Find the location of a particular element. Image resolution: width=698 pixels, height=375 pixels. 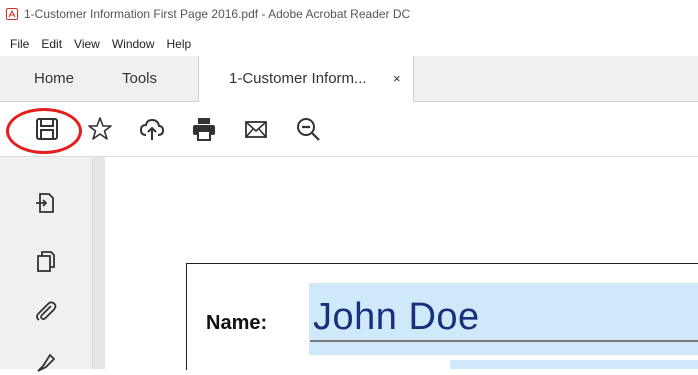

pdf-icon is located at coordinates (12, 14).